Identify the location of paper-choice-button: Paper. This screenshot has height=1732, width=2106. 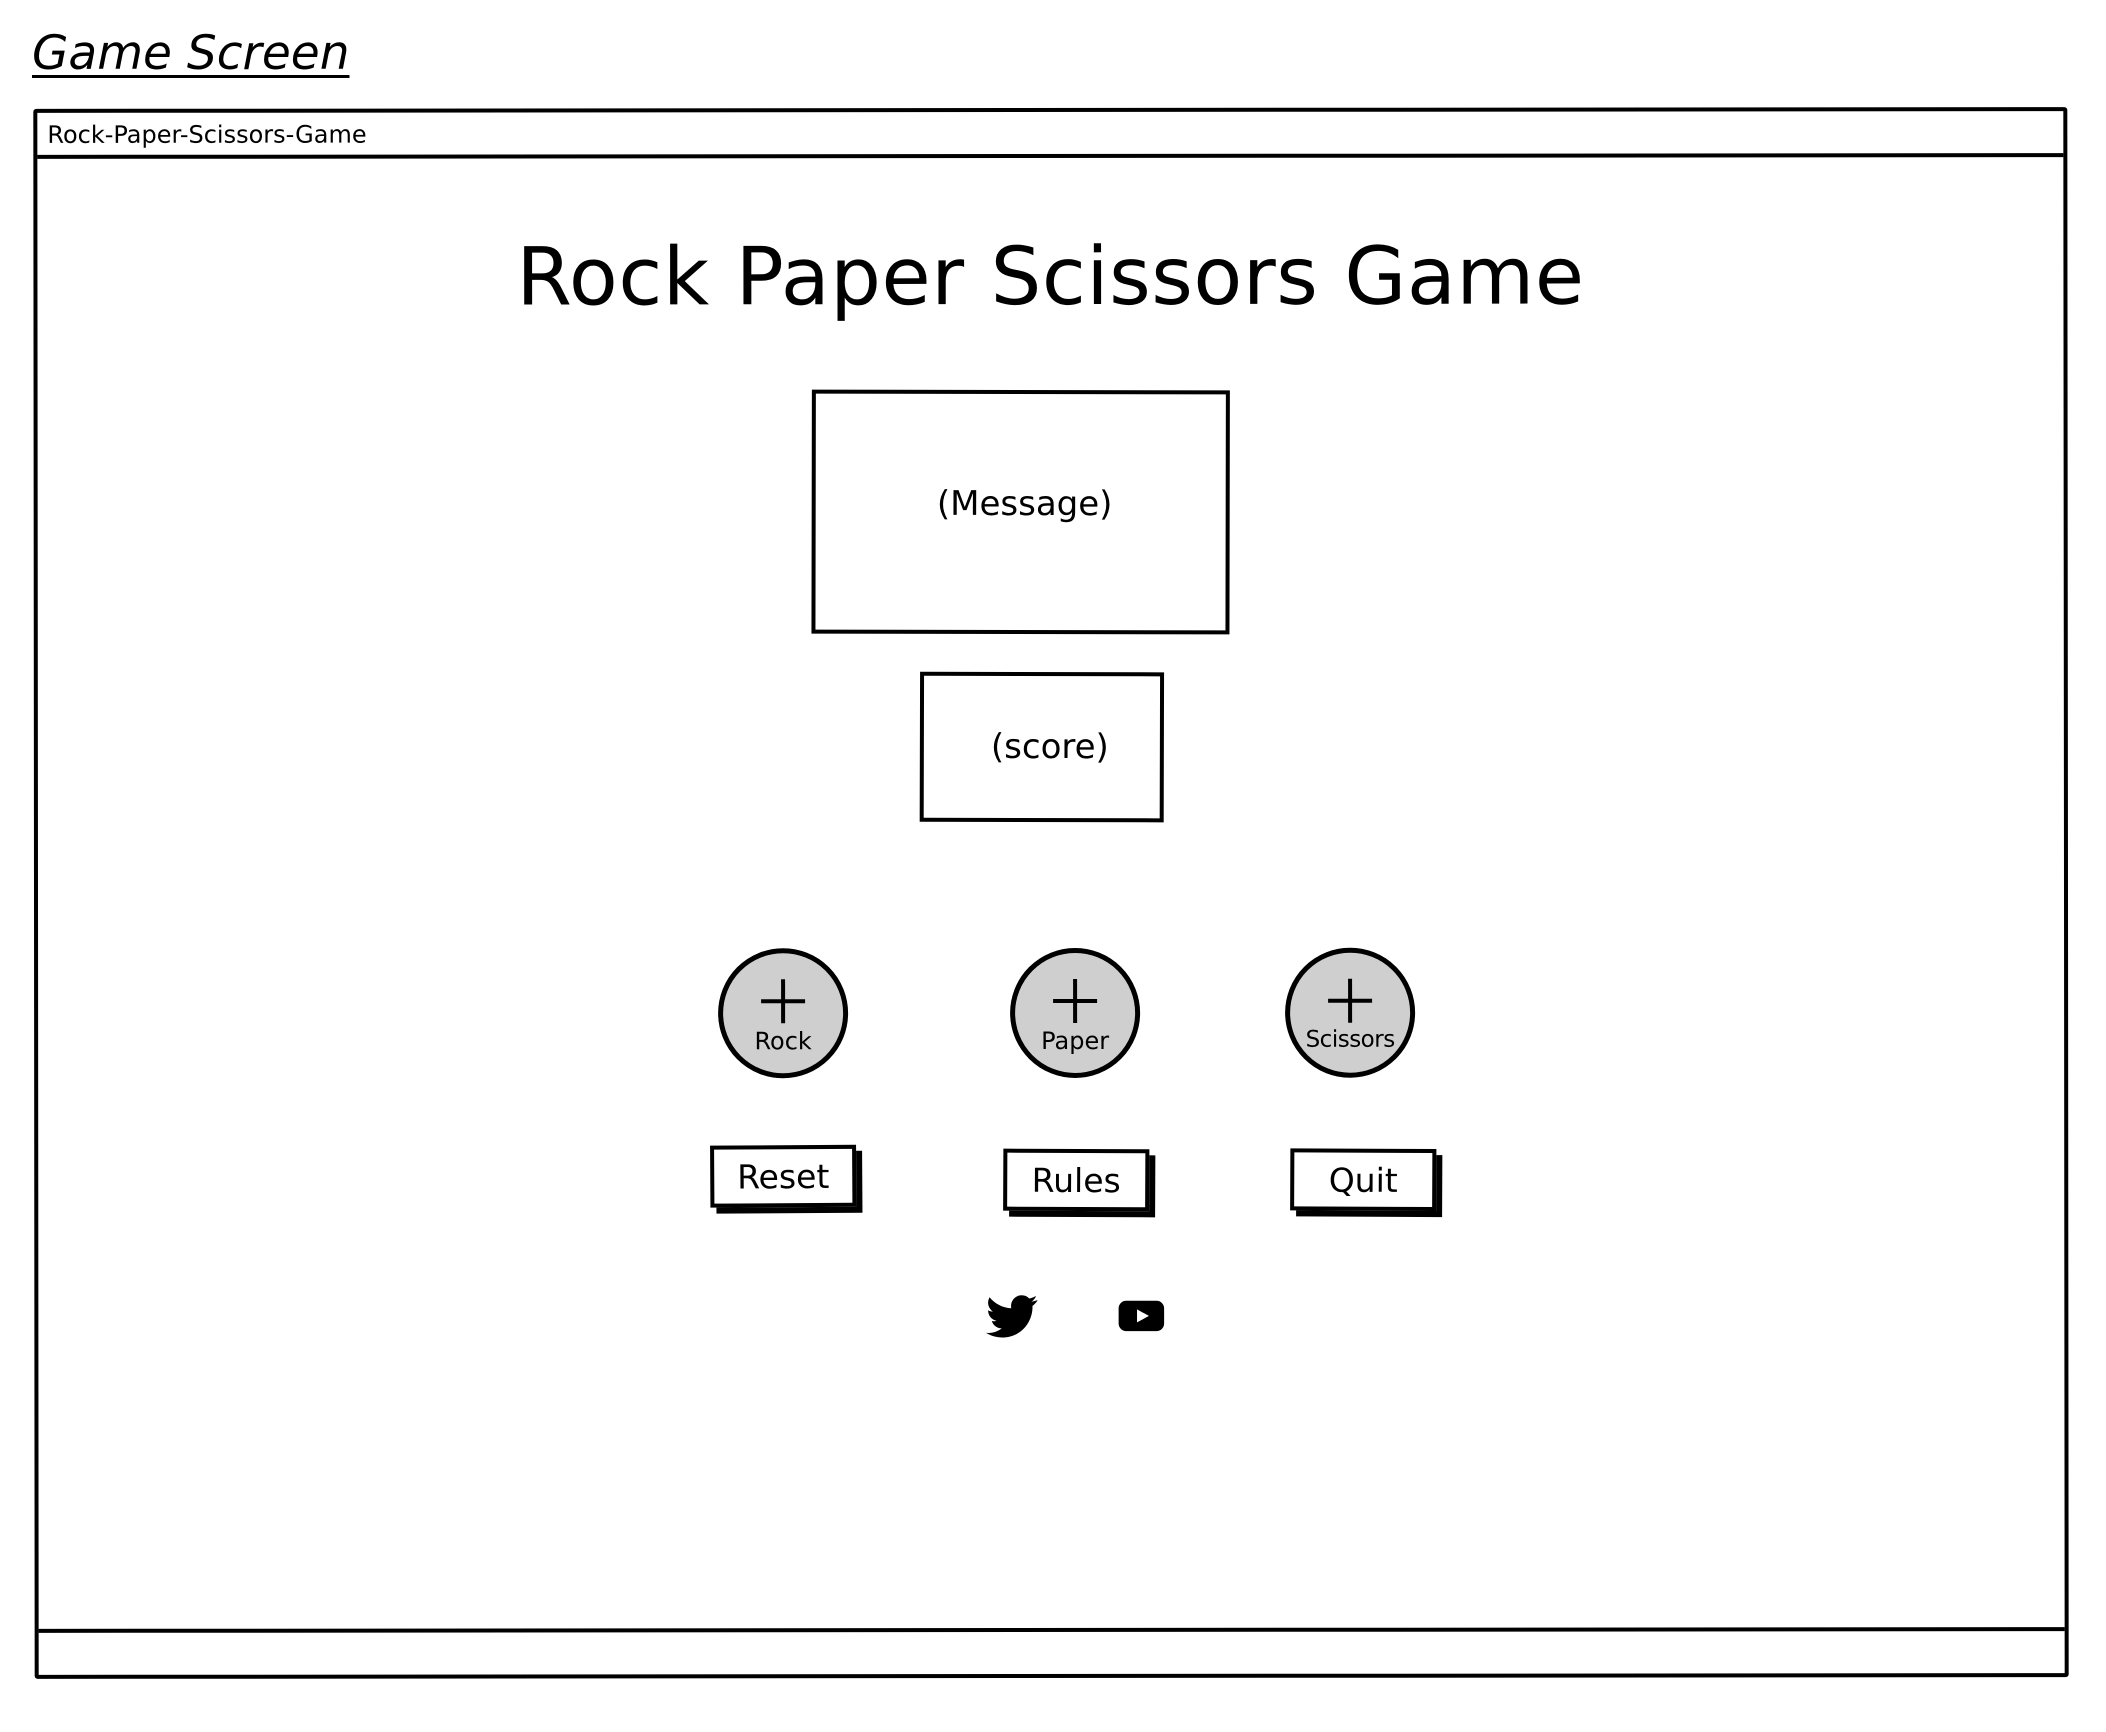
(1075, 1013).